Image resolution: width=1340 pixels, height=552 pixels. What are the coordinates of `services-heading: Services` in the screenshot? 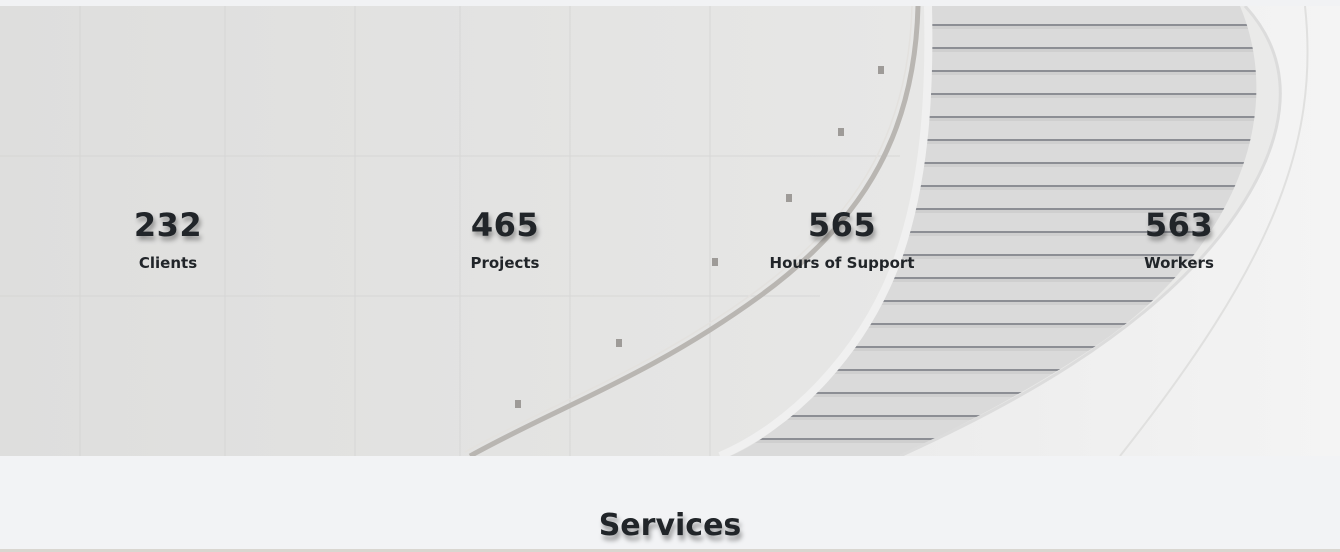 It's located at (670, 525).